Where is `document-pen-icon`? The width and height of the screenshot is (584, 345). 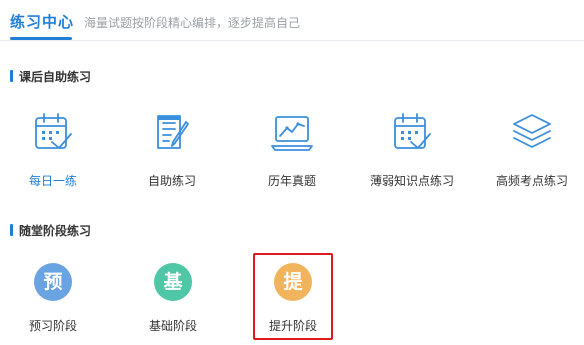 document-pen-icon is located at coordinates (173, 132).